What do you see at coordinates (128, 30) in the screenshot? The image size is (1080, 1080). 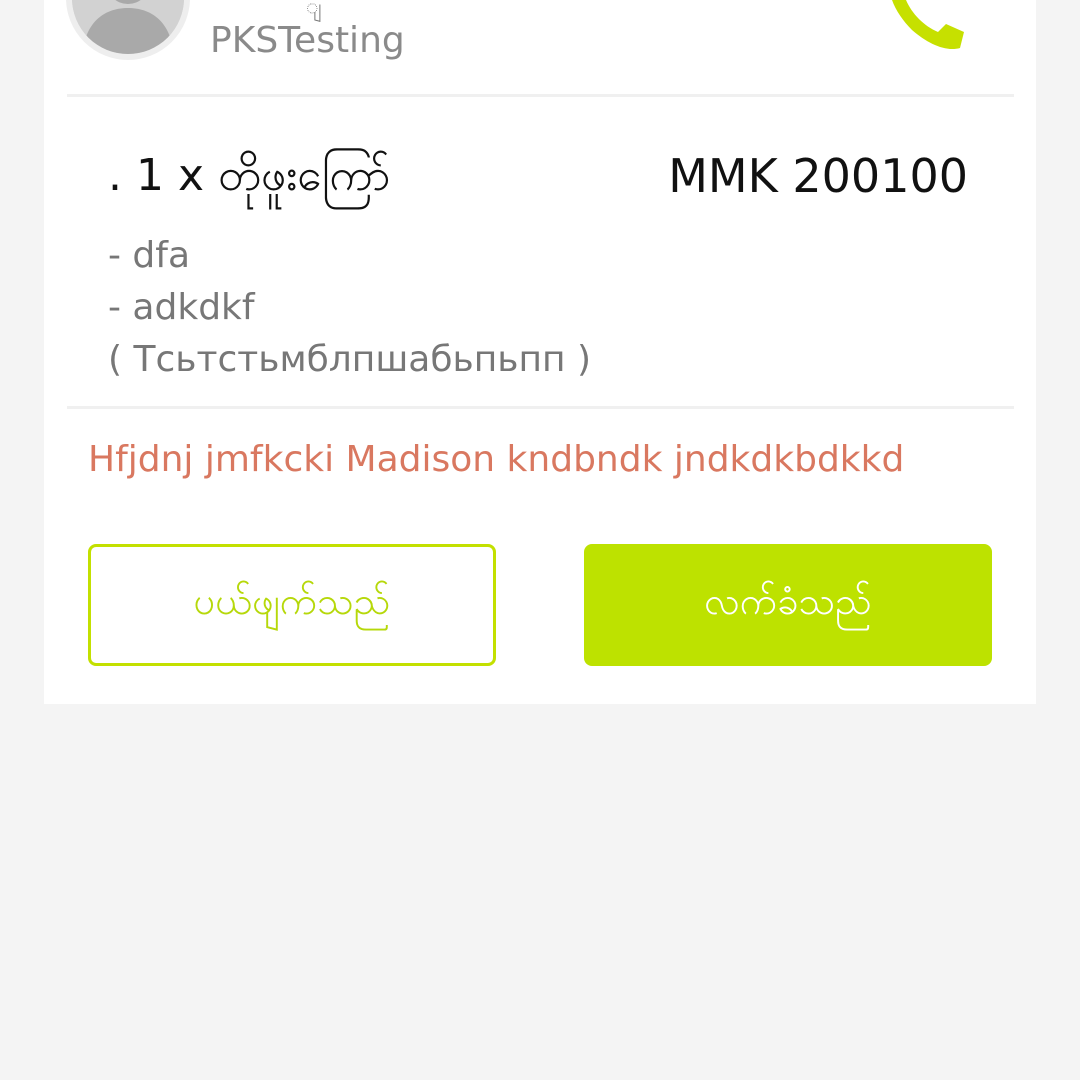 I see `user-avatar-icon` at bounding box center [128, 30].